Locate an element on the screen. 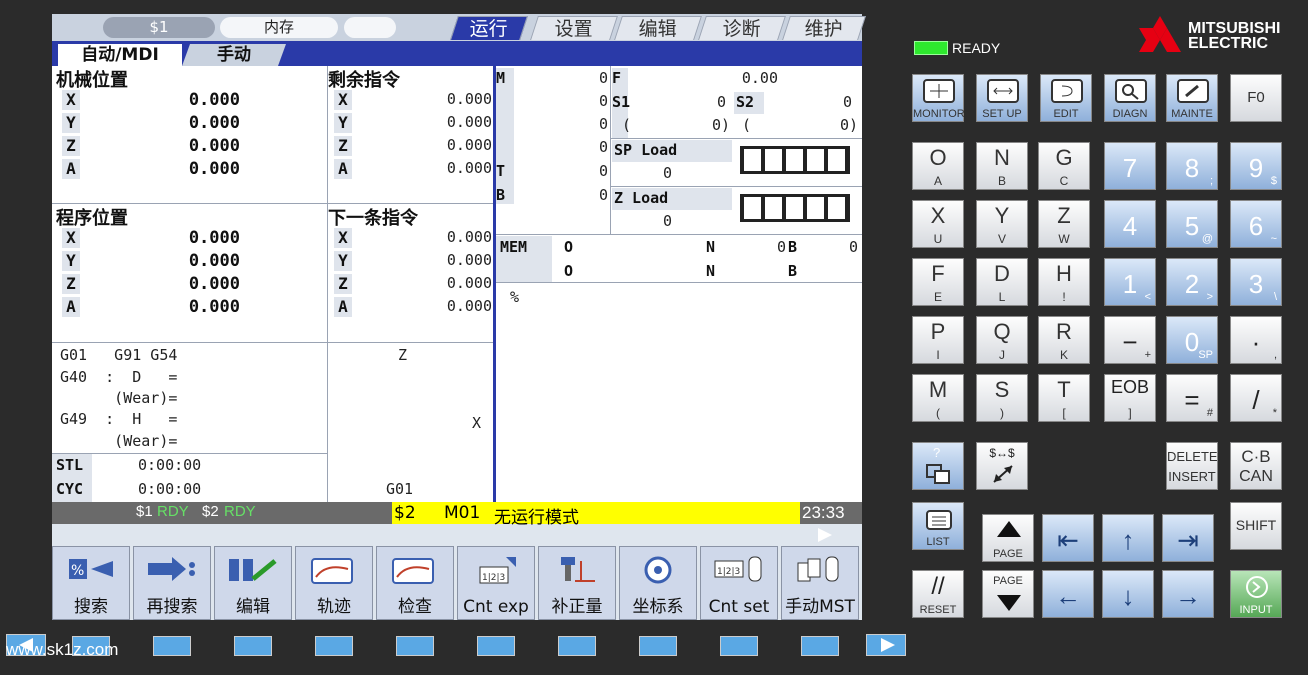  menu-key-6: 1|2|3 Cnt exp is located at coordinates (496, 583).